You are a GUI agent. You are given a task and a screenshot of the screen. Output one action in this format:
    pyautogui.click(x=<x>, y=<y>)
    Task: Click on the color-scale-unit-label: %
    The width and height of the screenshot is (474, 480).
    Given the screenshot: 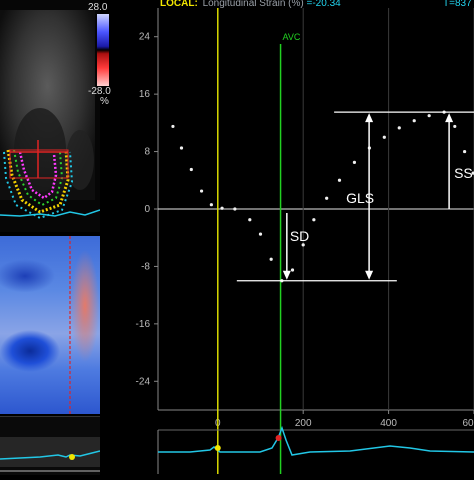 What is the action you would take?
    pyautogui.click(x=104, y=101)
    